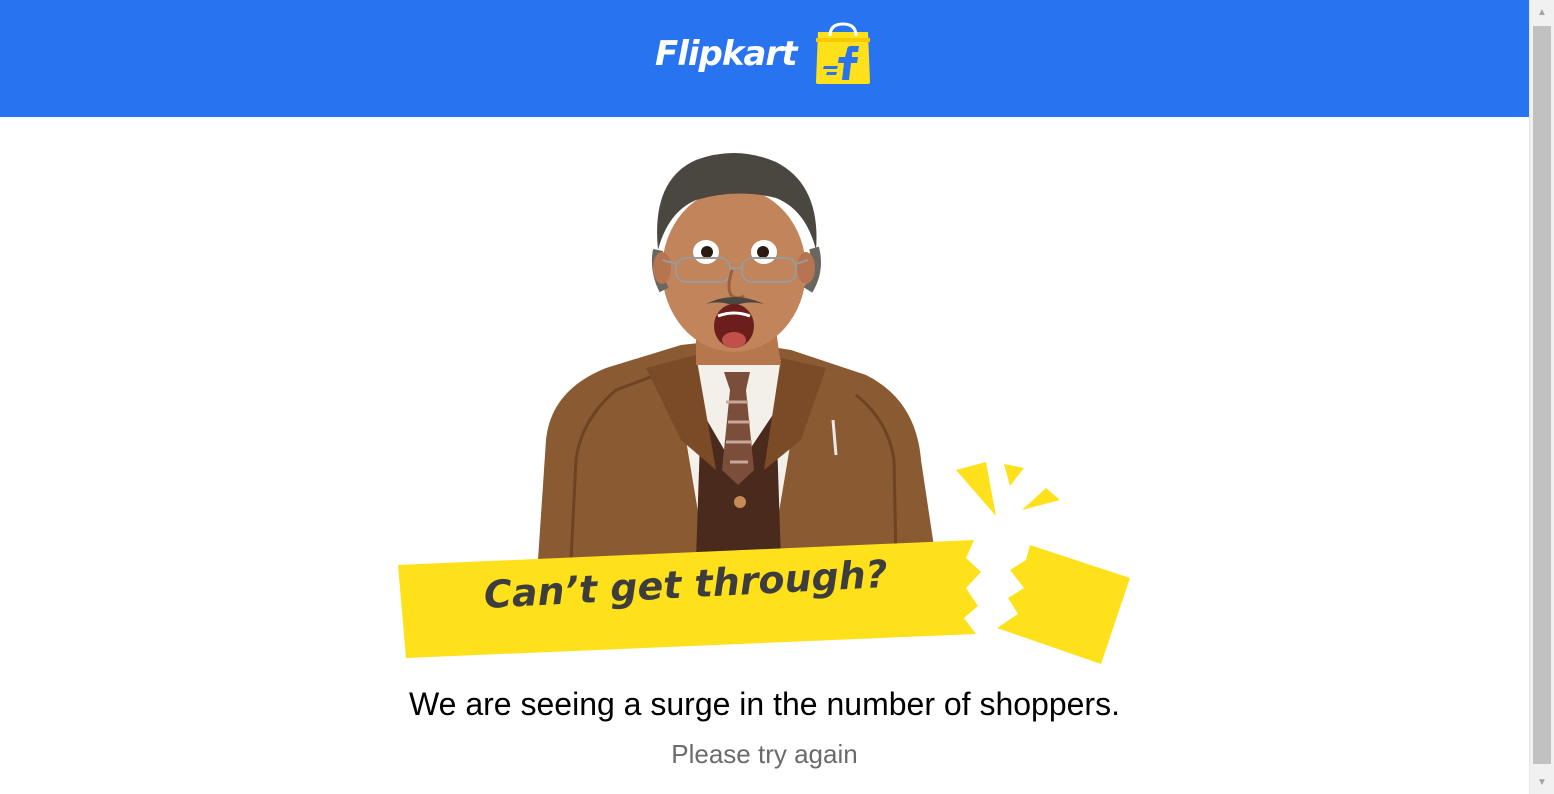 This screenshot has height=794, width=1554. Describe the element at coordinates (1542, 12) in the screenshot. I see `triangle-up-icon: ▲` at that location.